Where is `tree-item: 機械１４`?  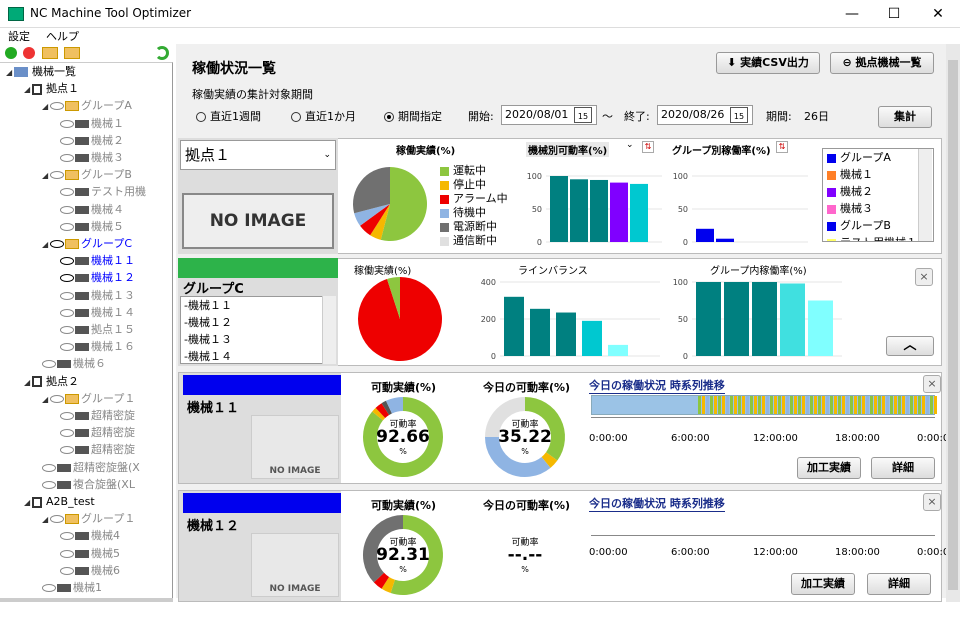
tree-item: 機械１４ is located at coordinates (97, 312).